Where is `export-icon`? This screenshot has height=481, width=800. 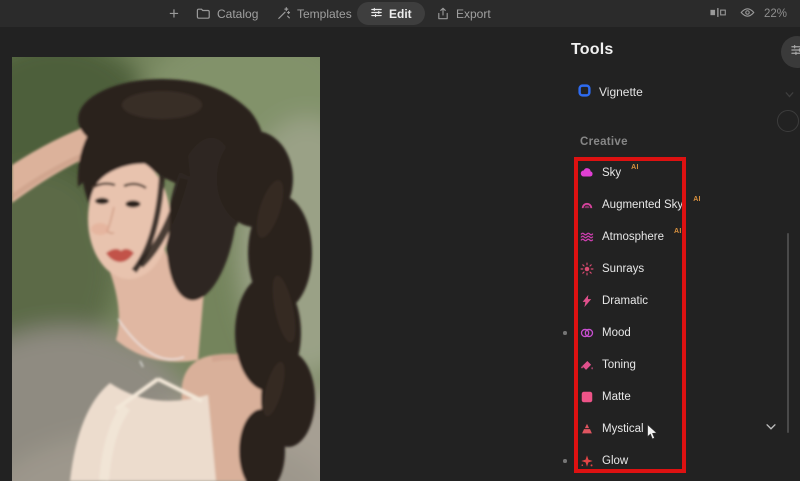 export-icon is located at coordinates (443, 14).